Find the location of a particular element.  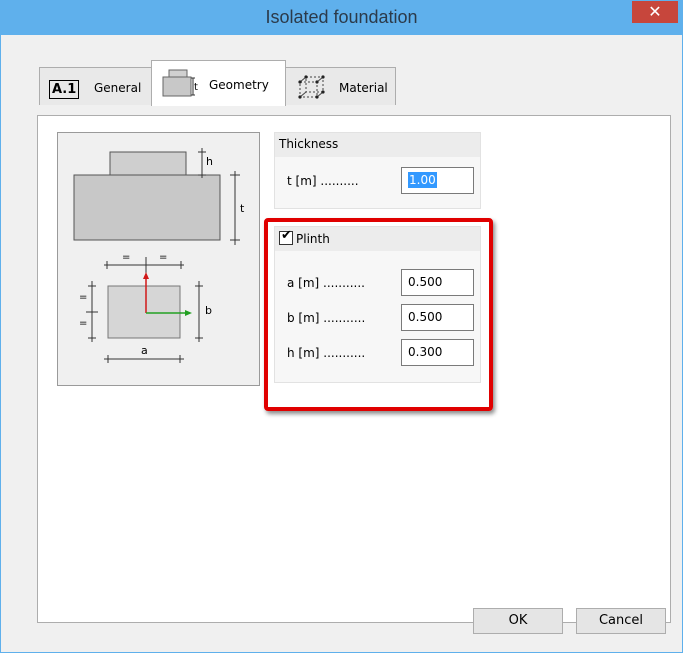

thickness-t-input: 1.00 is located at coordinates (437, 180).